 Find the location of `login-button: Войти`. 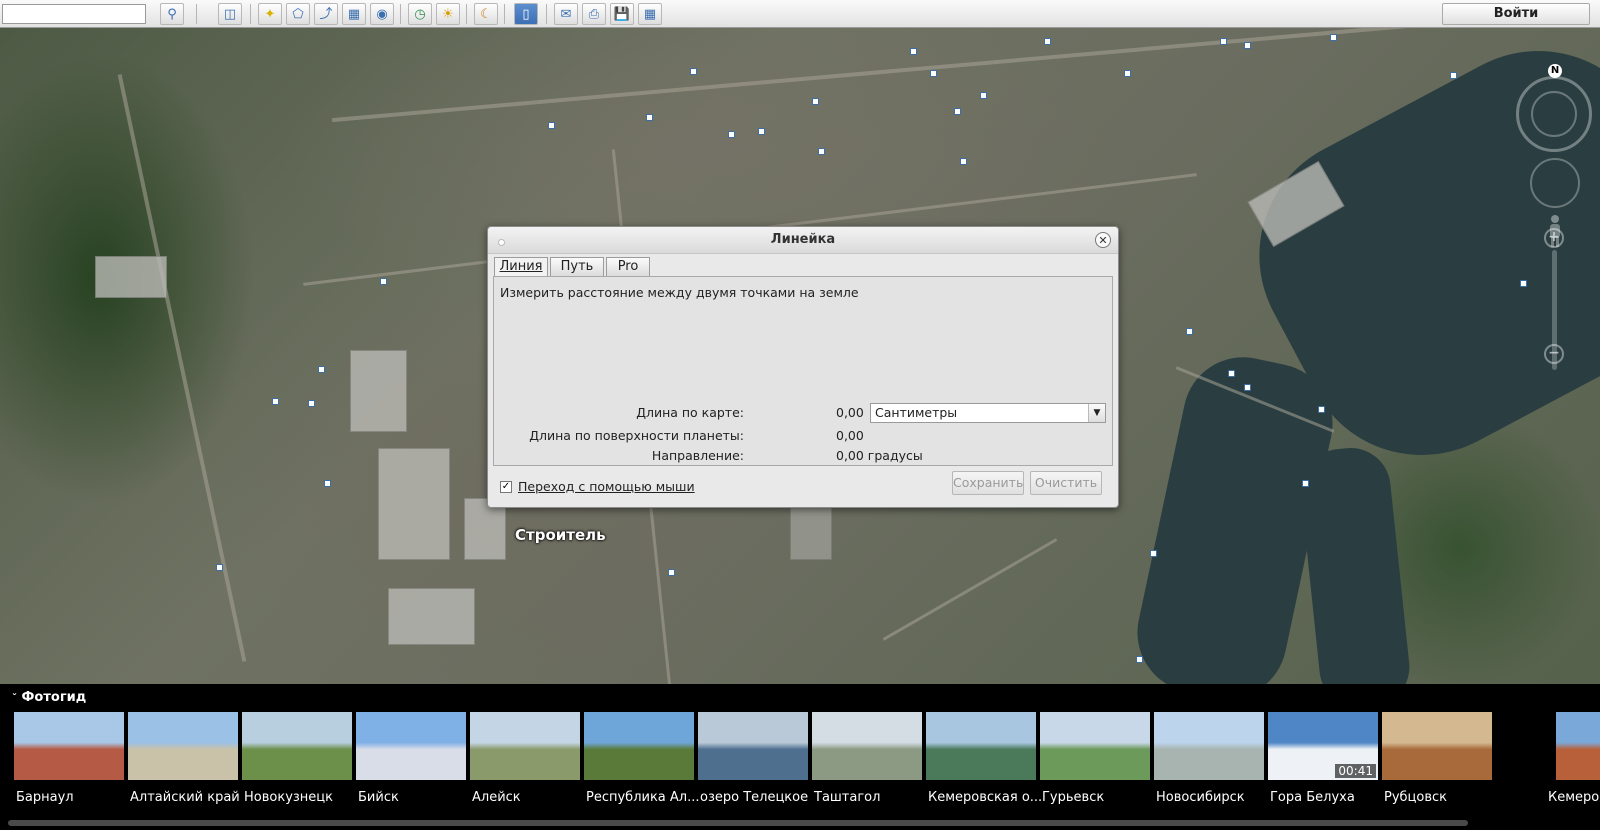

login-button: Войти is located at coordinates (1516, 14).